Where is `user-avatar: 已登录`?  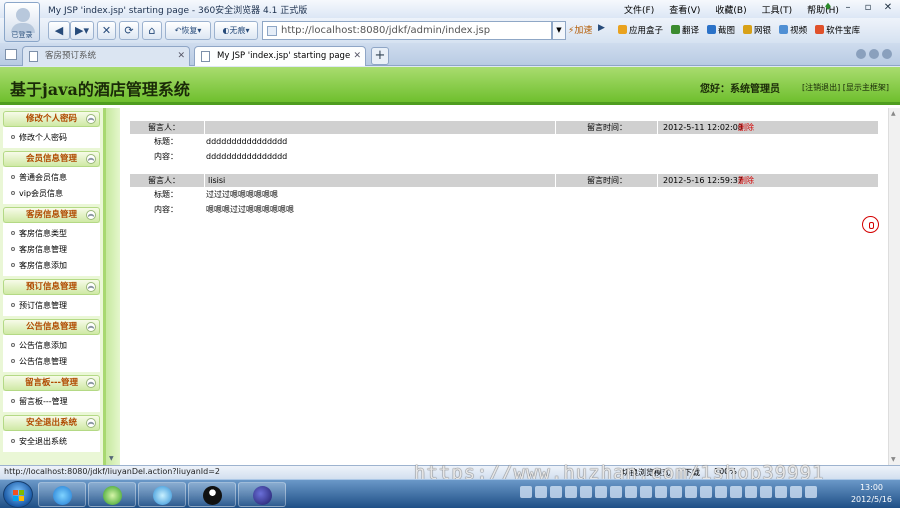
user-avatar: 已登录 is located at coordinates (22, 22).